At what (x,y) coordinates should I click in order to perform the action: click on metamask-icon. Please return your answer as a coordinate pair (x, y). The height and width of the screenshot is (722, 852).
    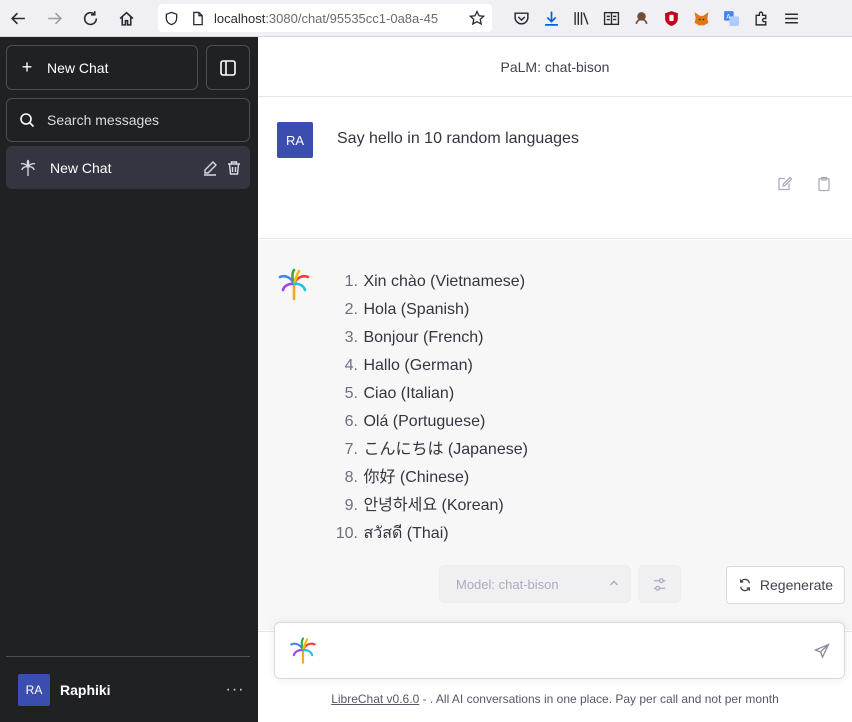
    Looking at the image, I should click on (701, 18).